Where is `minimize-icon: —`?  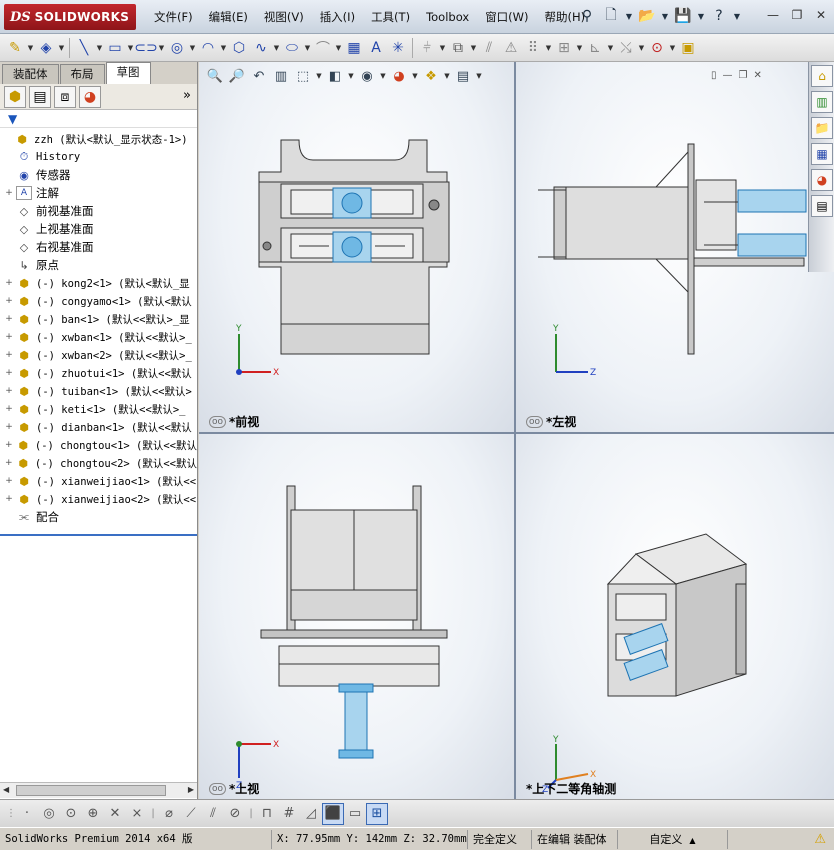 minimize-icon: — is located at coordinates (773, 15).